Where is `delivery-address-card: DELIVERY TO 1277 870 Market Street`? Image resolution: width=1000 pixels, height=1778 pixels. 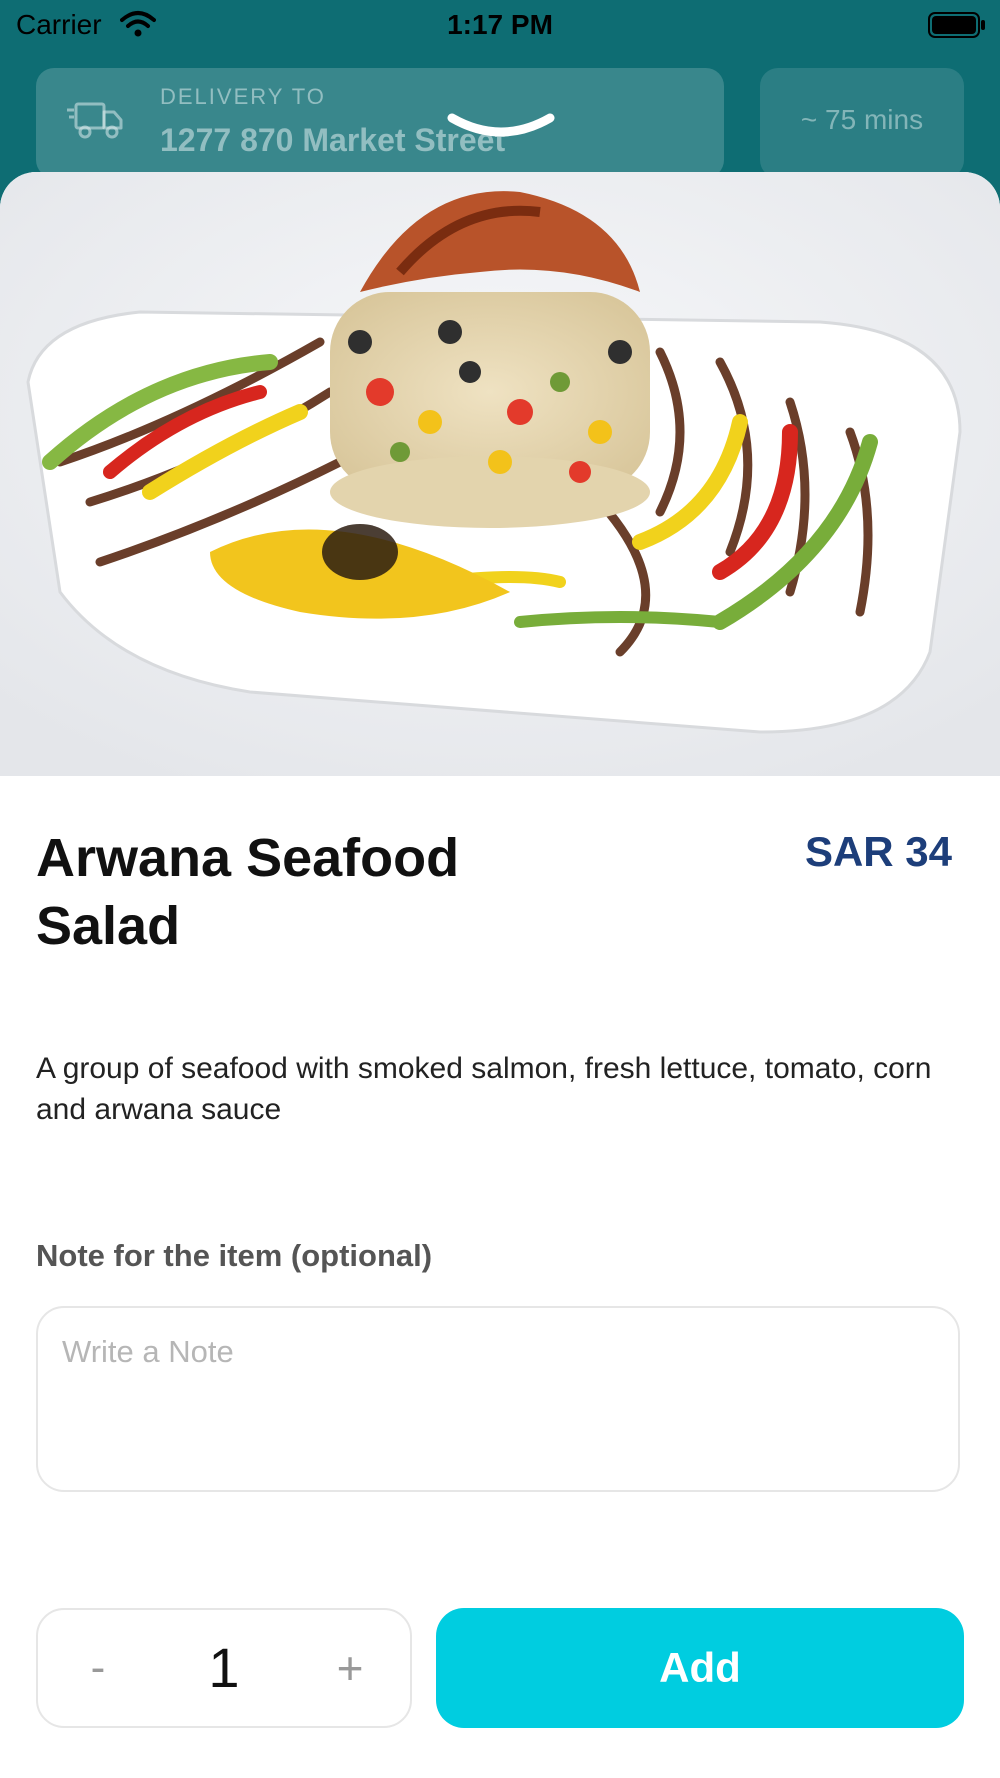
delivery-address-card: DELIVERY TO 1277 870 Market Street is located at coordinates (380, 123).